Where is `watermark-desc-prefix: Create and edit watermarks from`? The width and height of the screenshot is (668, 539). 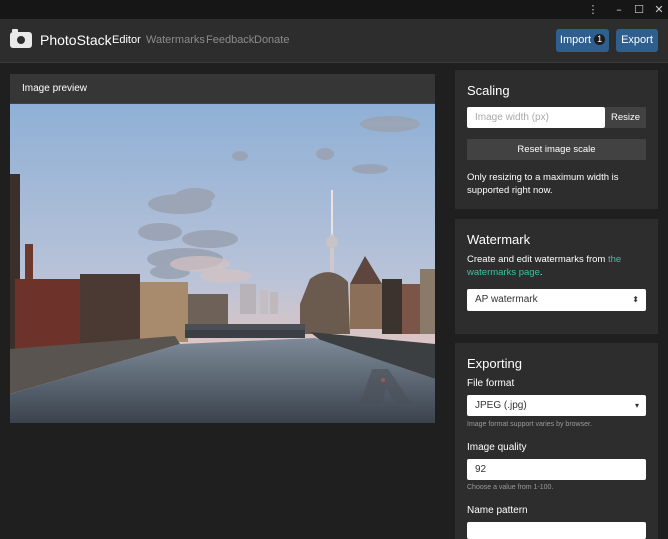 watermark-desc-prefix: Create and edit watermarks from is located at coordinates (537, 259).